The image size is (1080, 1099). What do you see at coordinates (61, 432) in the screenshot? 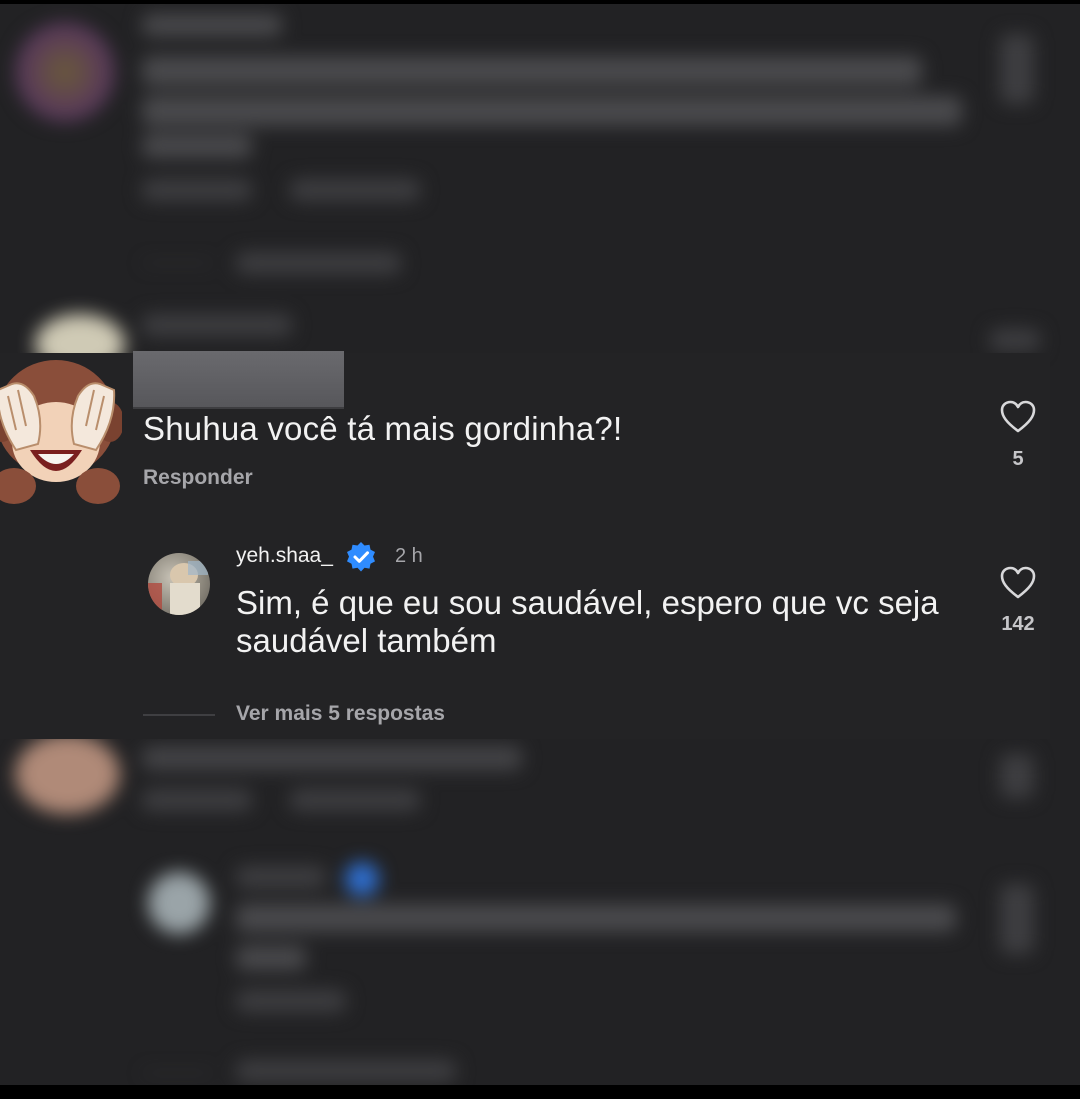
I see `see-no-evil-monkey-icon` at bounding box center [61, 432].